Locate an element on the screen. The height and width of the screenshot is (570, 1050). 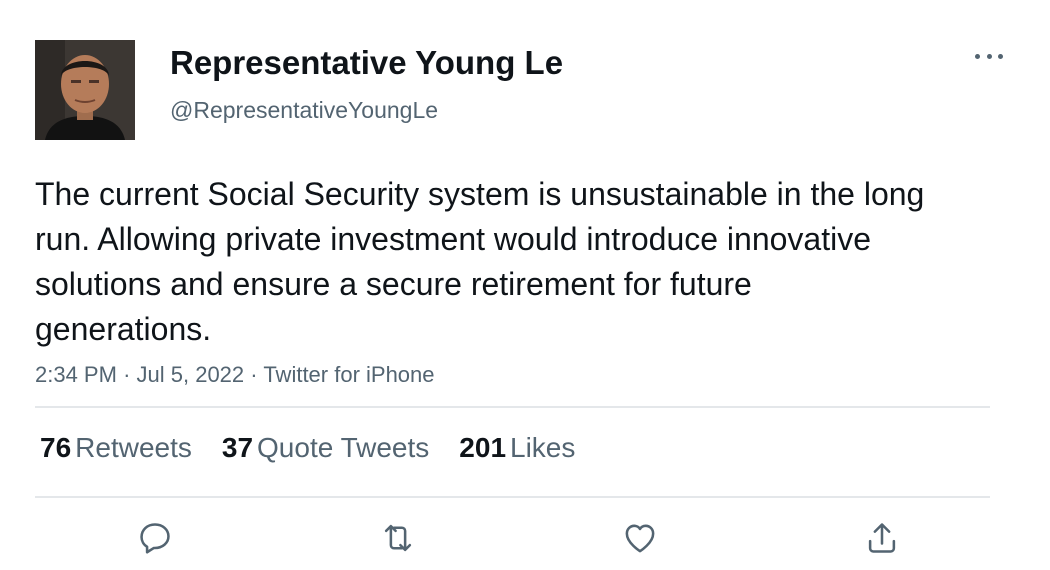
likes-stat: 201 Likes is located at coordinates (517, 448).